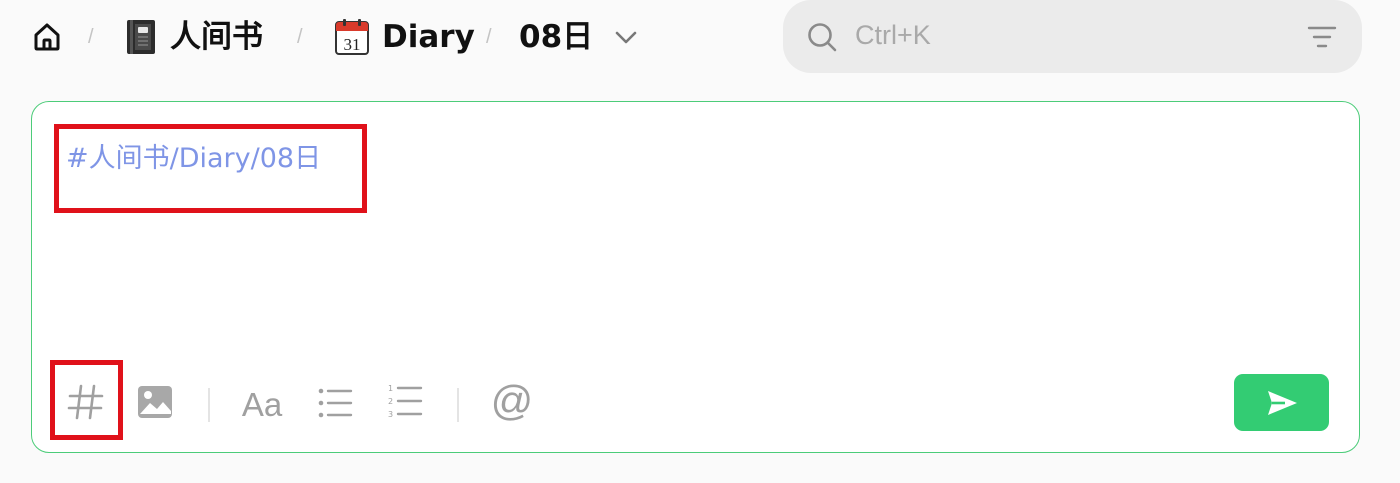 This screenshot has width=1400, height=483. I want to click on home-button, so click(47, 37).